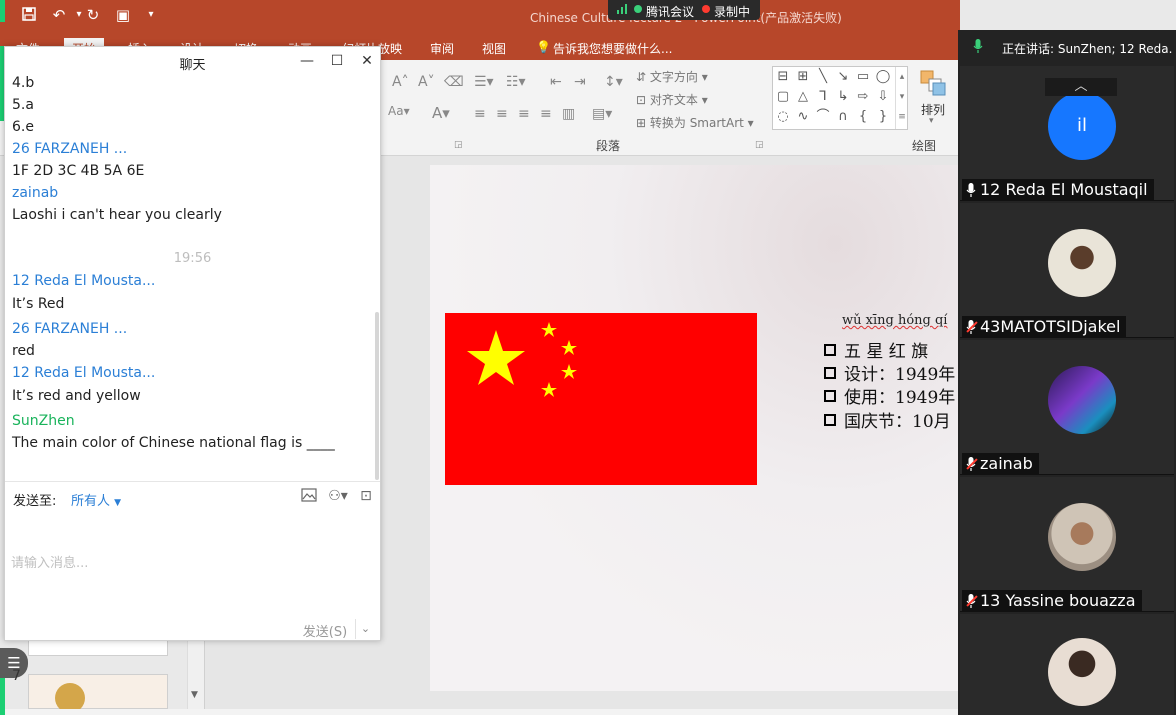  What do you see at coordinates (803, 97) in the screenshot?
I see `triangle-shape-icon: △` at bounding box center [803, 97].